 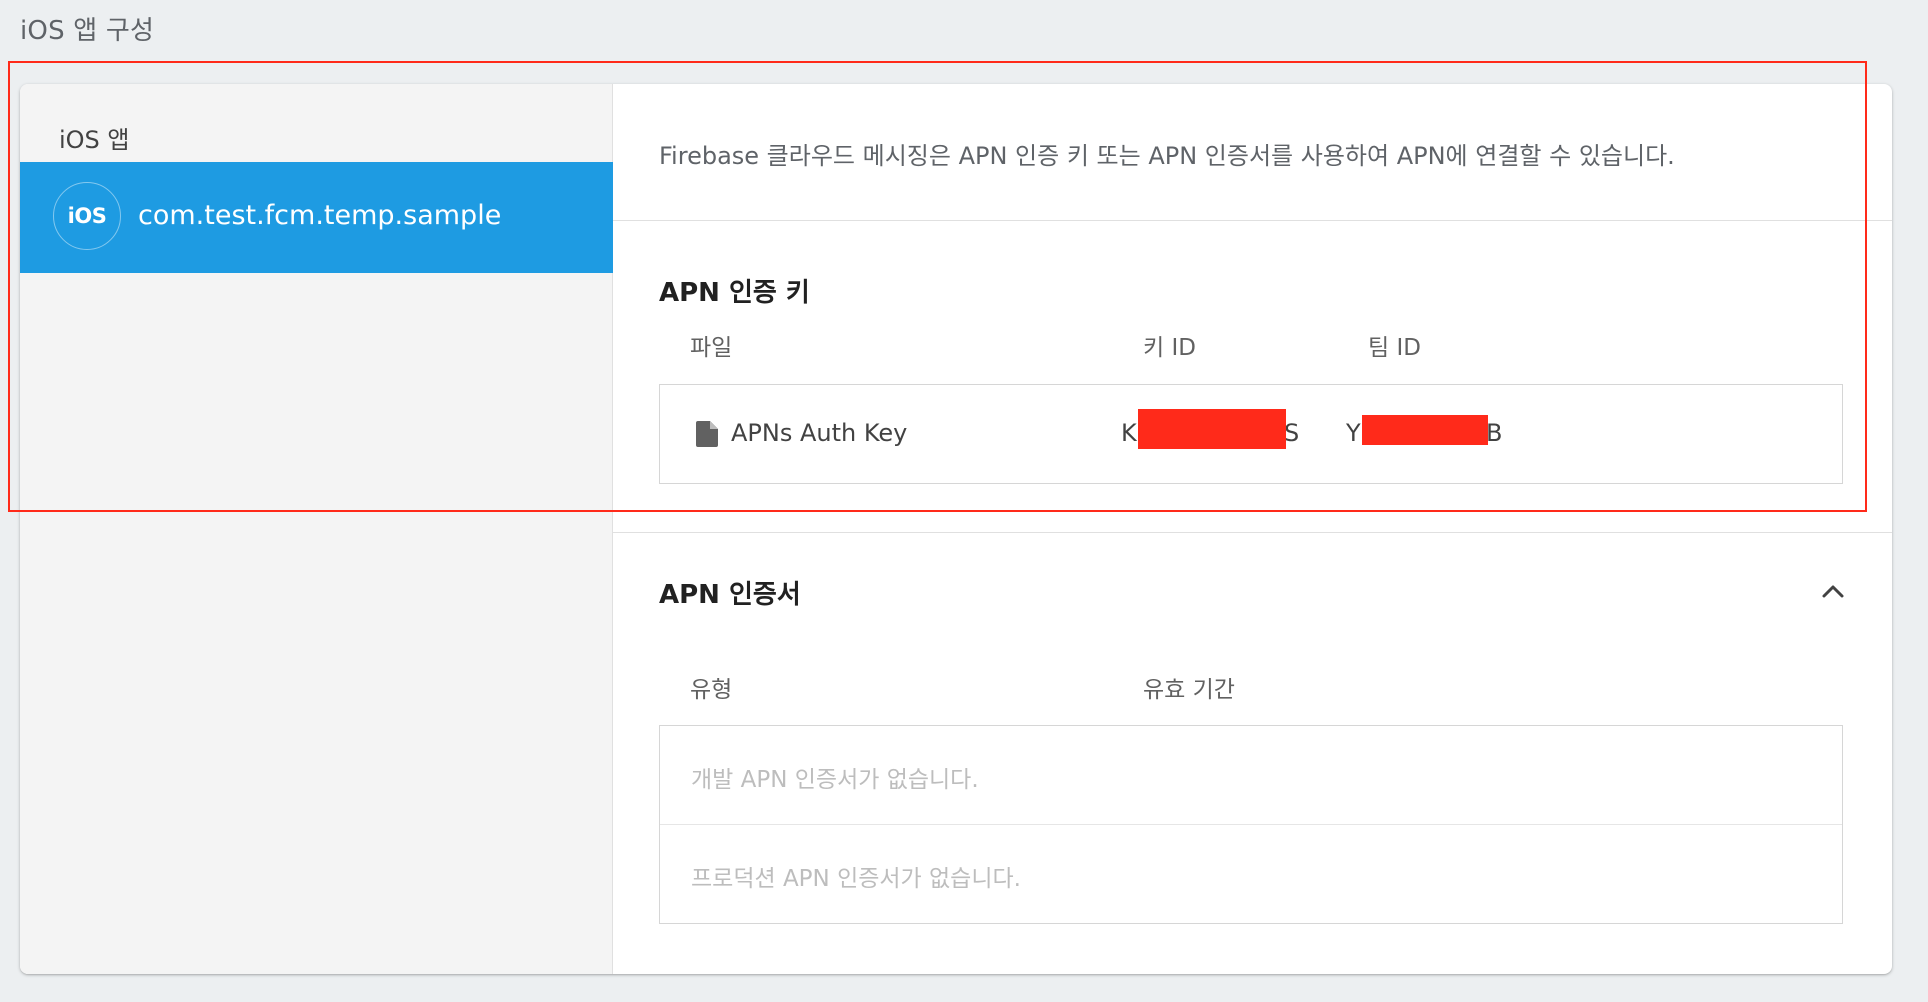 What do you see at coordinates (320, 215) in the screenshot?
I see `app-bundle-id: com.test.fcm.temp.sample` at bounding box center [320, 215].